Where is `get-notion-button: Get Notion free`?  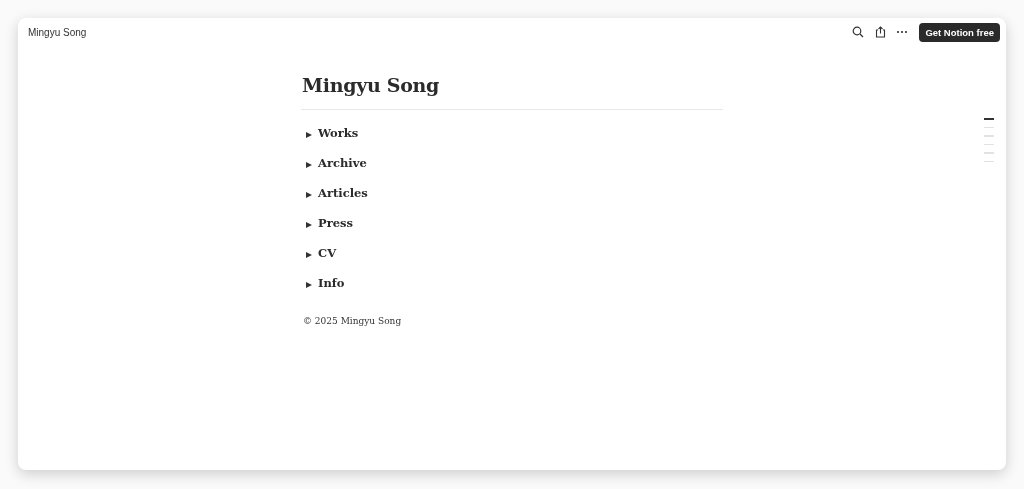
get-notion-button: Get Notion free is located at coordinates (959, 32).